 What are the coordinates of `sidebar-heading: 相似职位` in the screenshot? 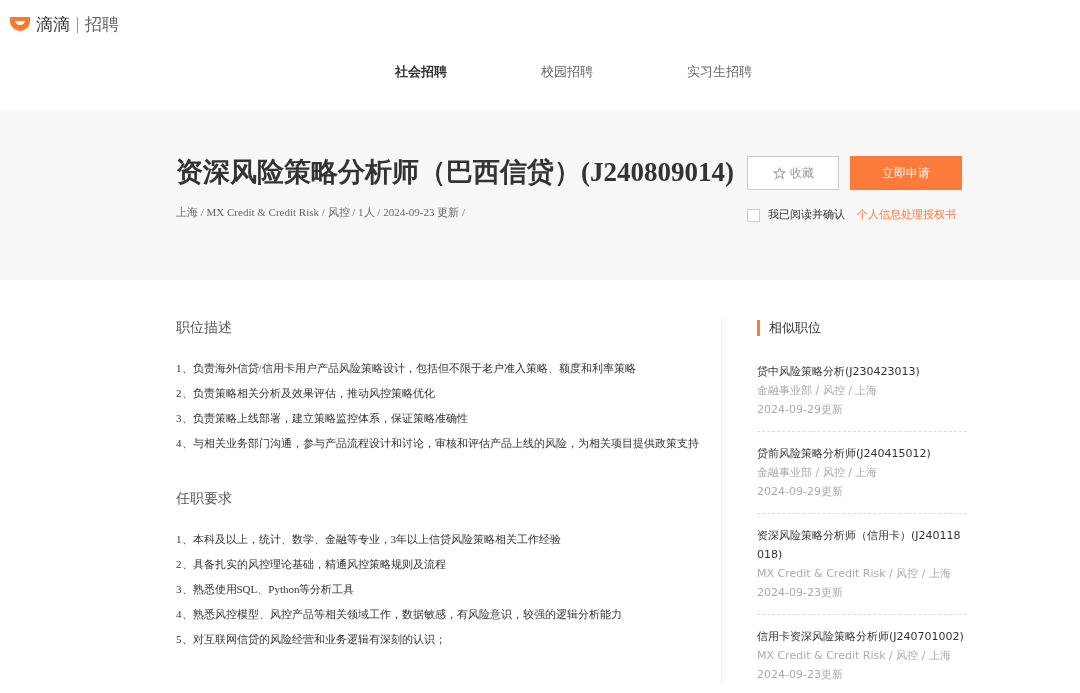 It's located at (795, 328).